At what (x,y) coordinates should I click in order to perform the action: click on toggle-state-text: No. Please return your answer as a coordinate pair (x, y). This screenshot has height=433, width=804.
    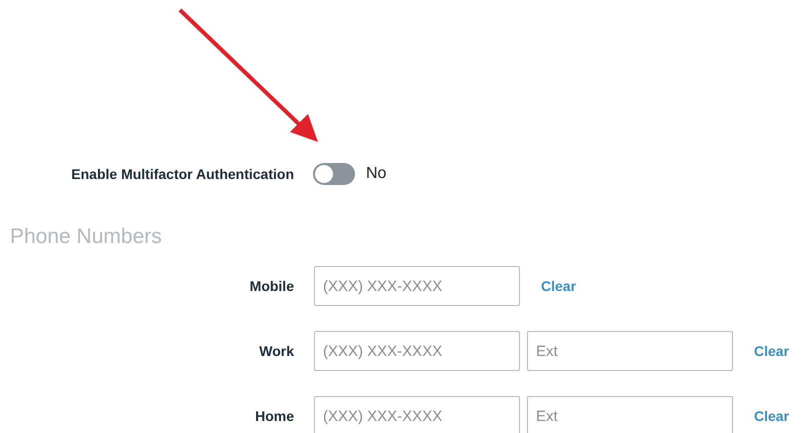
    Looking at the image, I should click on (376, 174).